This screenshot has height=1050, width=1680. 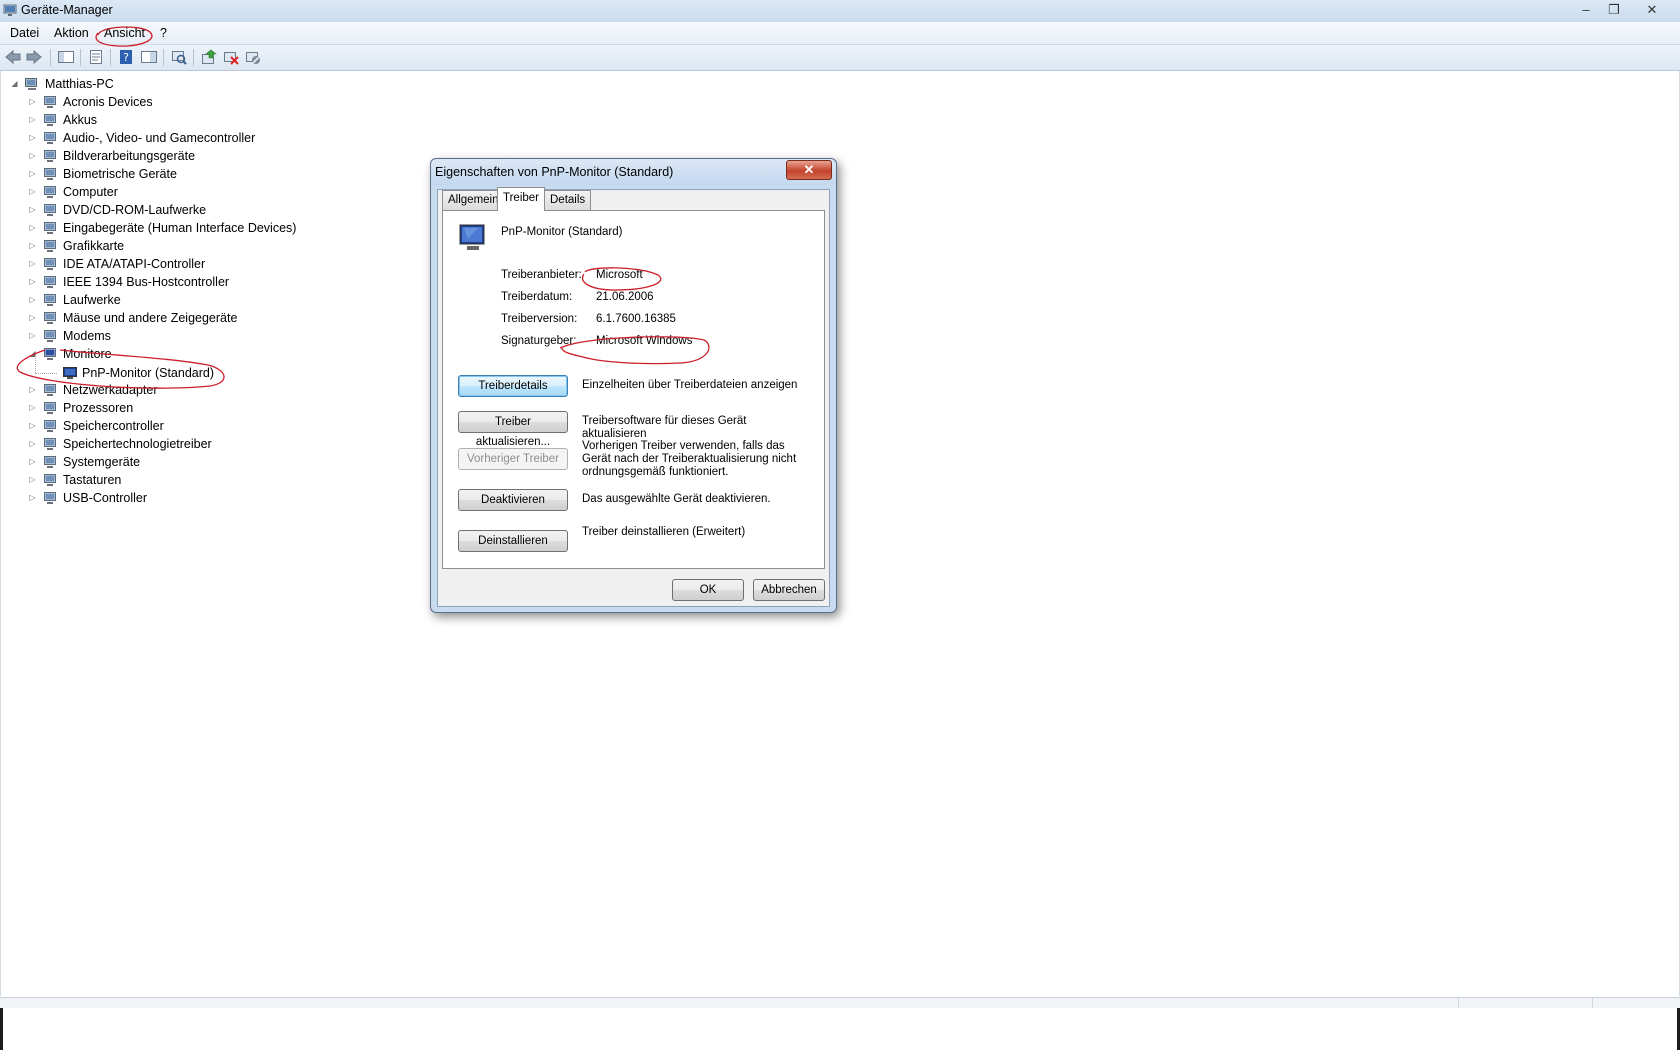 I want to click on disable-device-button: Deaktivieren, so click(x=513, y=500).